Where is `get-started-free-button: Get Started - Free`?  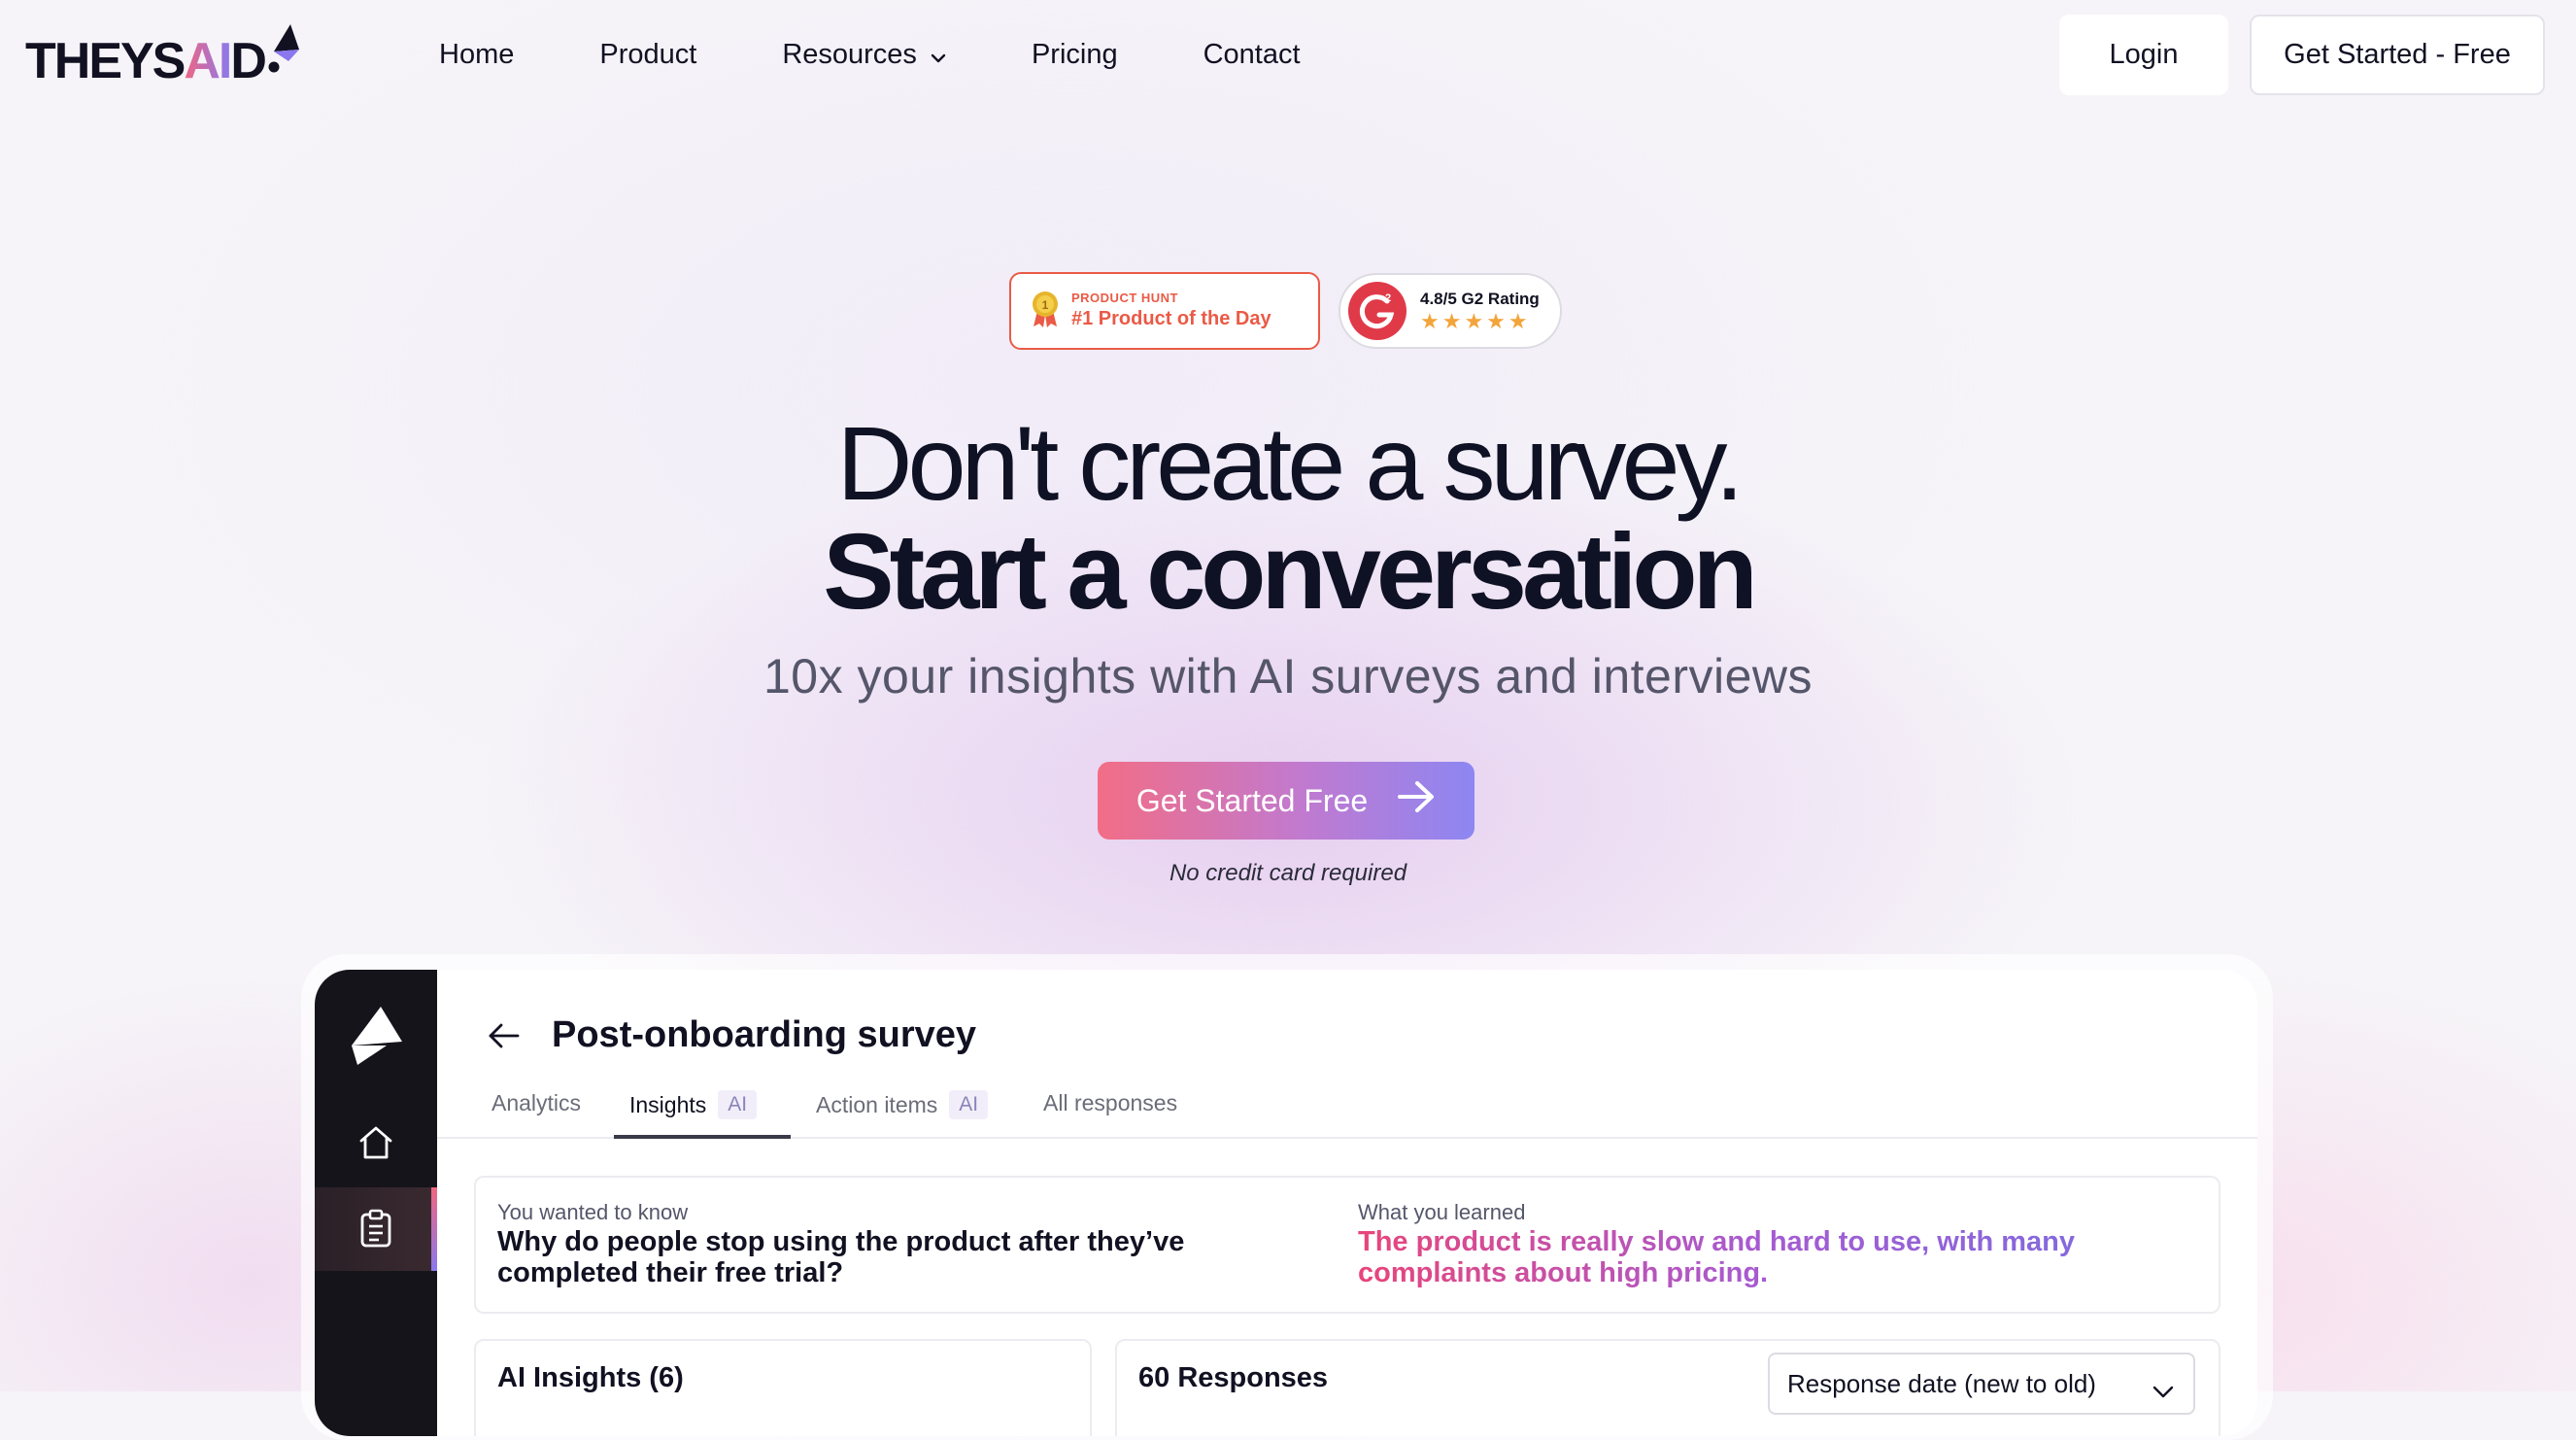 get-started-free-button: Get Started - Free is located at coordinates (2397, 55).